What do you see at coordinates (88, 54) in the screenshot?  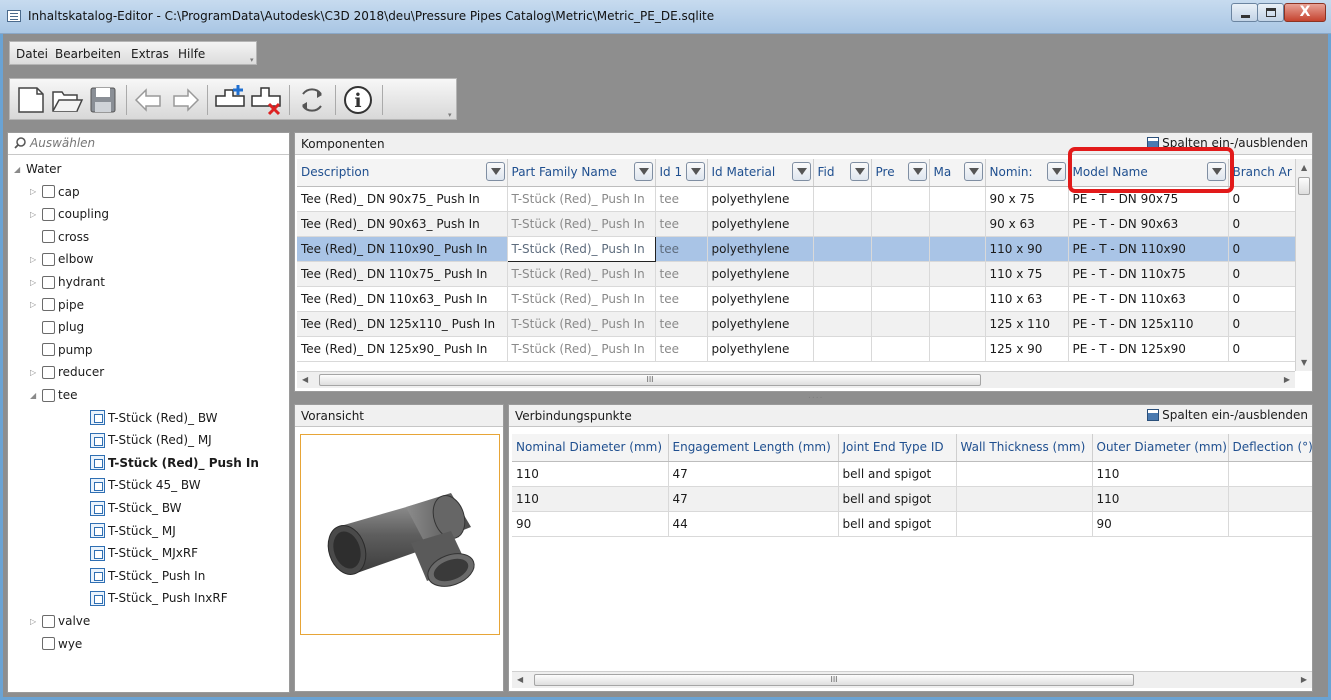 I see `menu-bearbeiten: Bearbeiten` at bounding box center [88, 54].